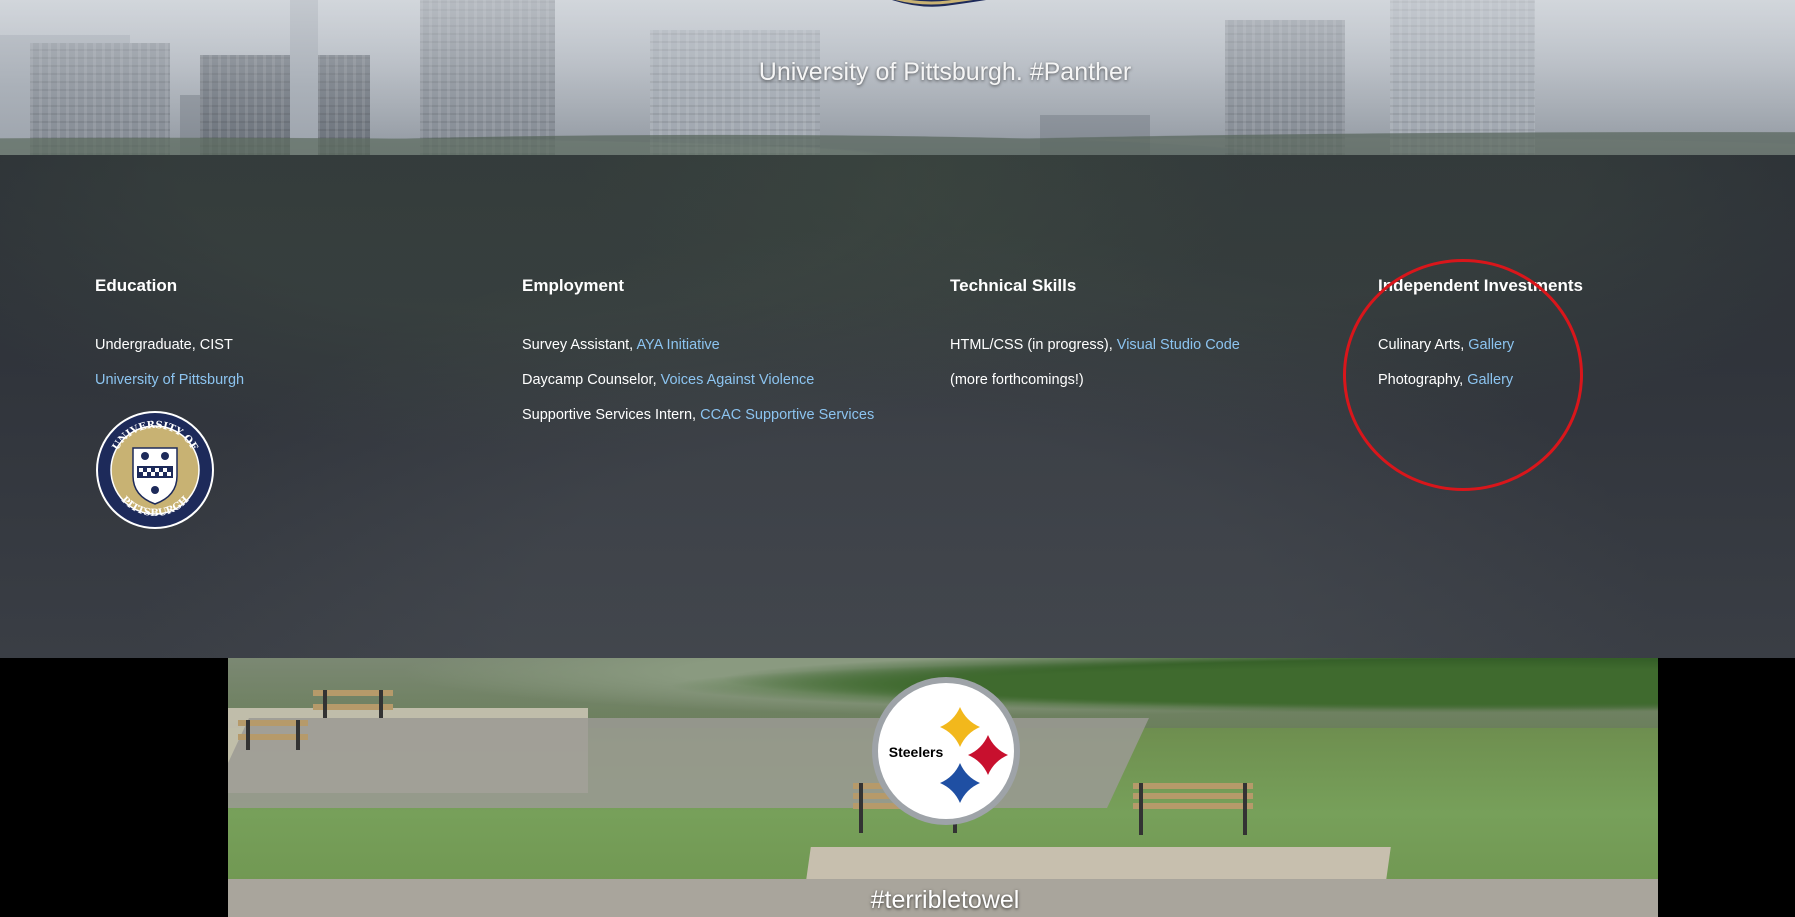 Image resolution: width=1795 pixels, height=917 pixels. What do you see at coordinates (611, 415) in the screenshot?
I see `employment-role: Supportive Services Intern,` at bounding box center [611, 415].